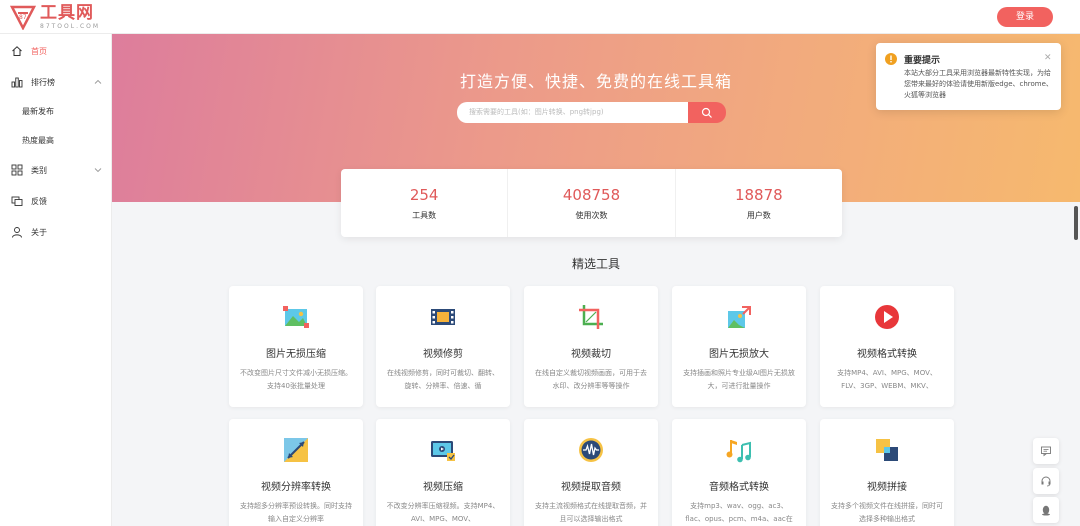 This screenshot has height=526, width=1080. Describe the element at coordinates (591, 317) in the screenshot. I see `video-crop-icon` at that location.